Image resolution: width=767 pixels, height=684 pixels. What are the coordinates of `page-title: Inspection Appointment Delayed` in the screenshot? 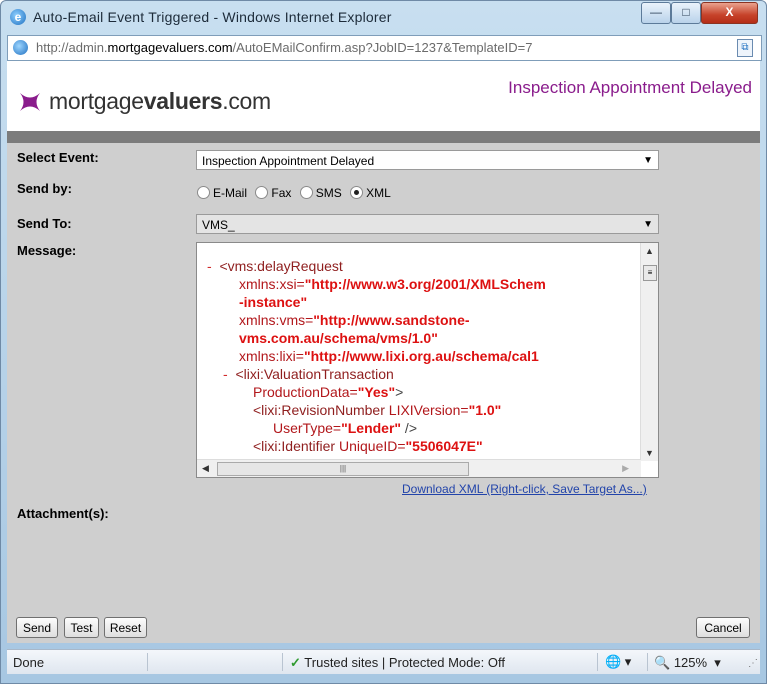 It's located at (630, 87).